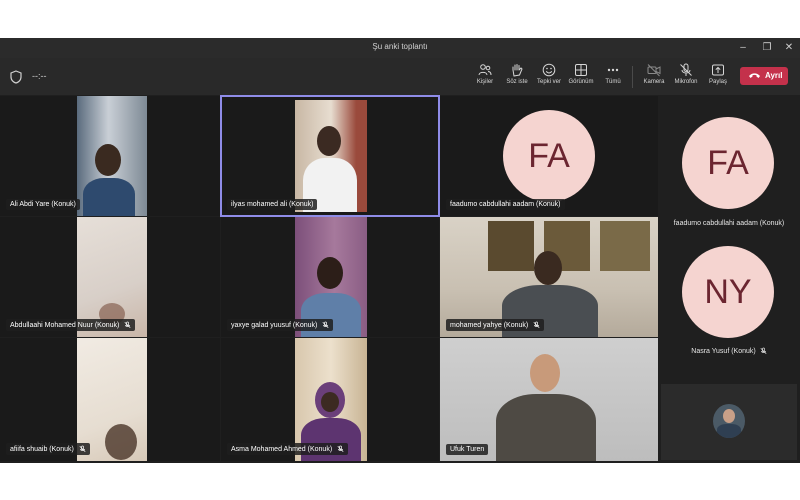 The width and height of the screenshot is (800, 500). What do you see at coordinates (48, 449) in the screenshot?
I see `participant-name: afiifa shuaib (Konuk)` at bounding box center [48, 449].